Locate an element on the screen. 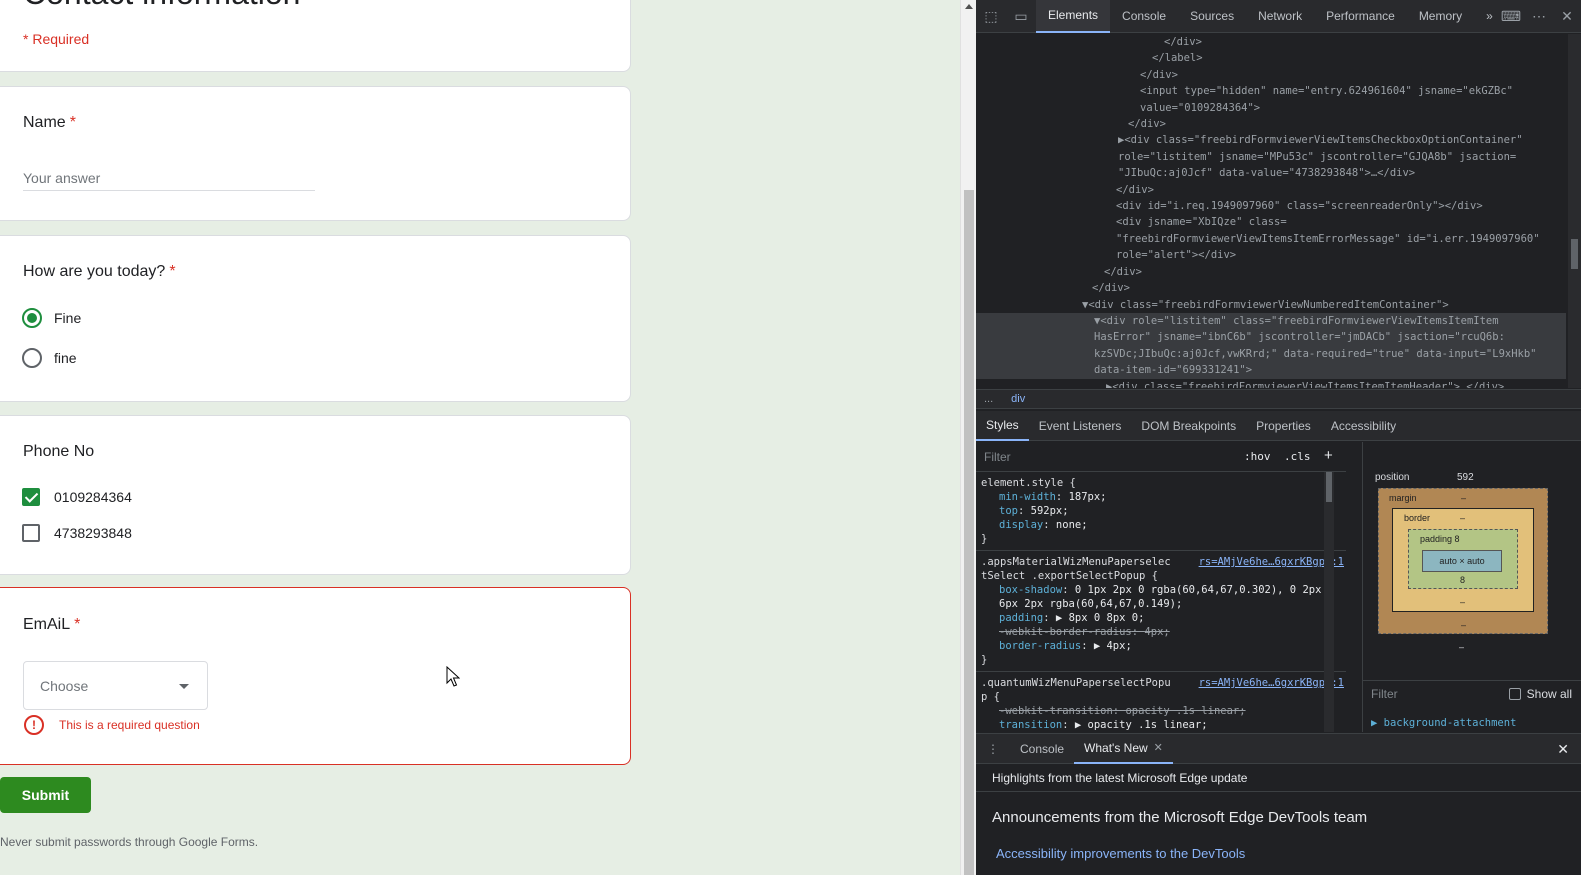 The height and width of the screenshot is (875, 1581). breadcrumb-item: div is located at coordinates (1018, 399).